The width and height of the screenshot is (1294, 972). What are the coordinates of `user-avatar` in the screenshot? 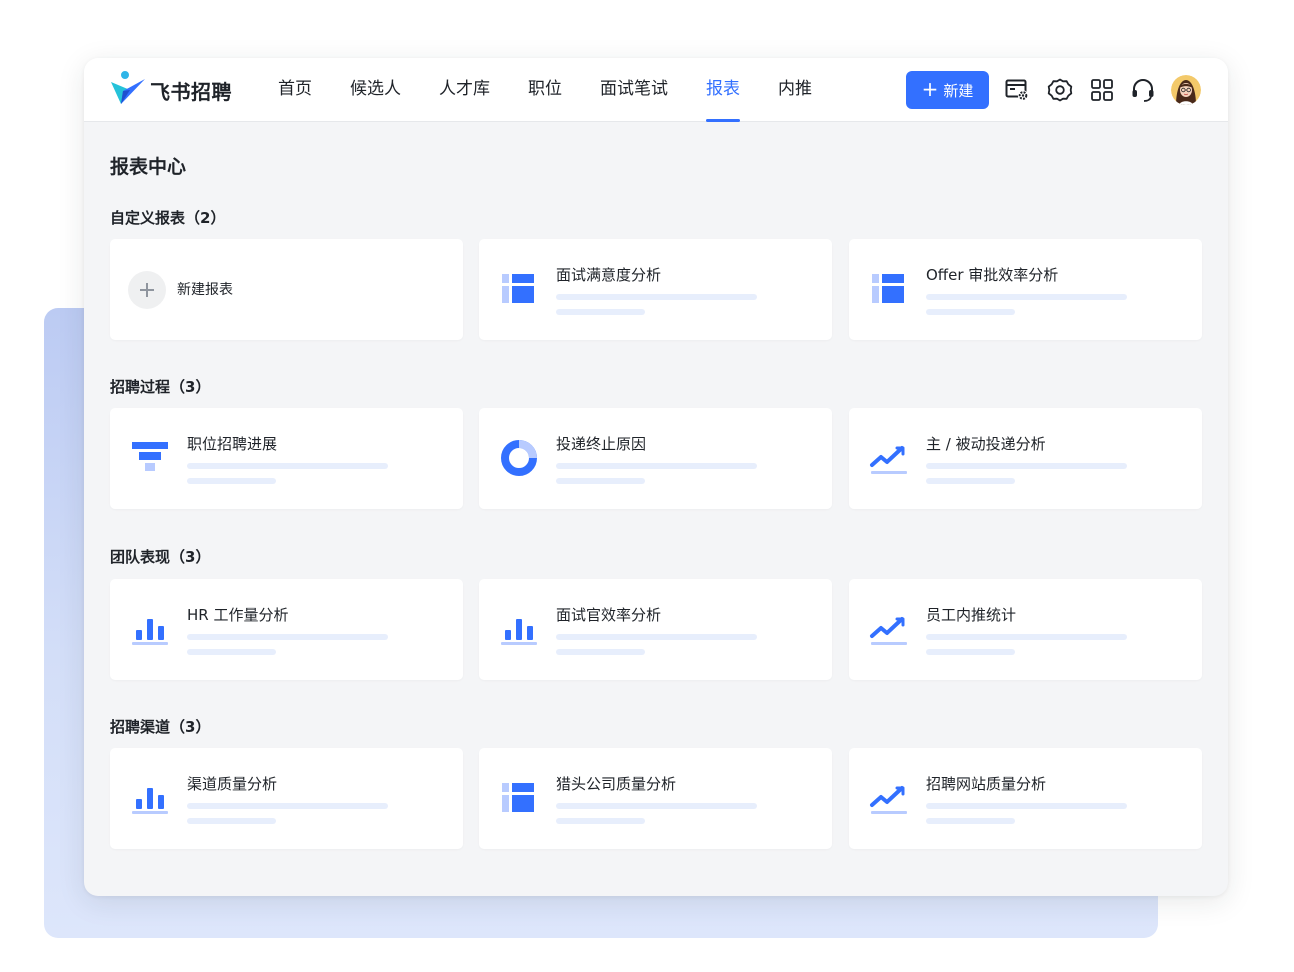 It's located at (1186, 90).